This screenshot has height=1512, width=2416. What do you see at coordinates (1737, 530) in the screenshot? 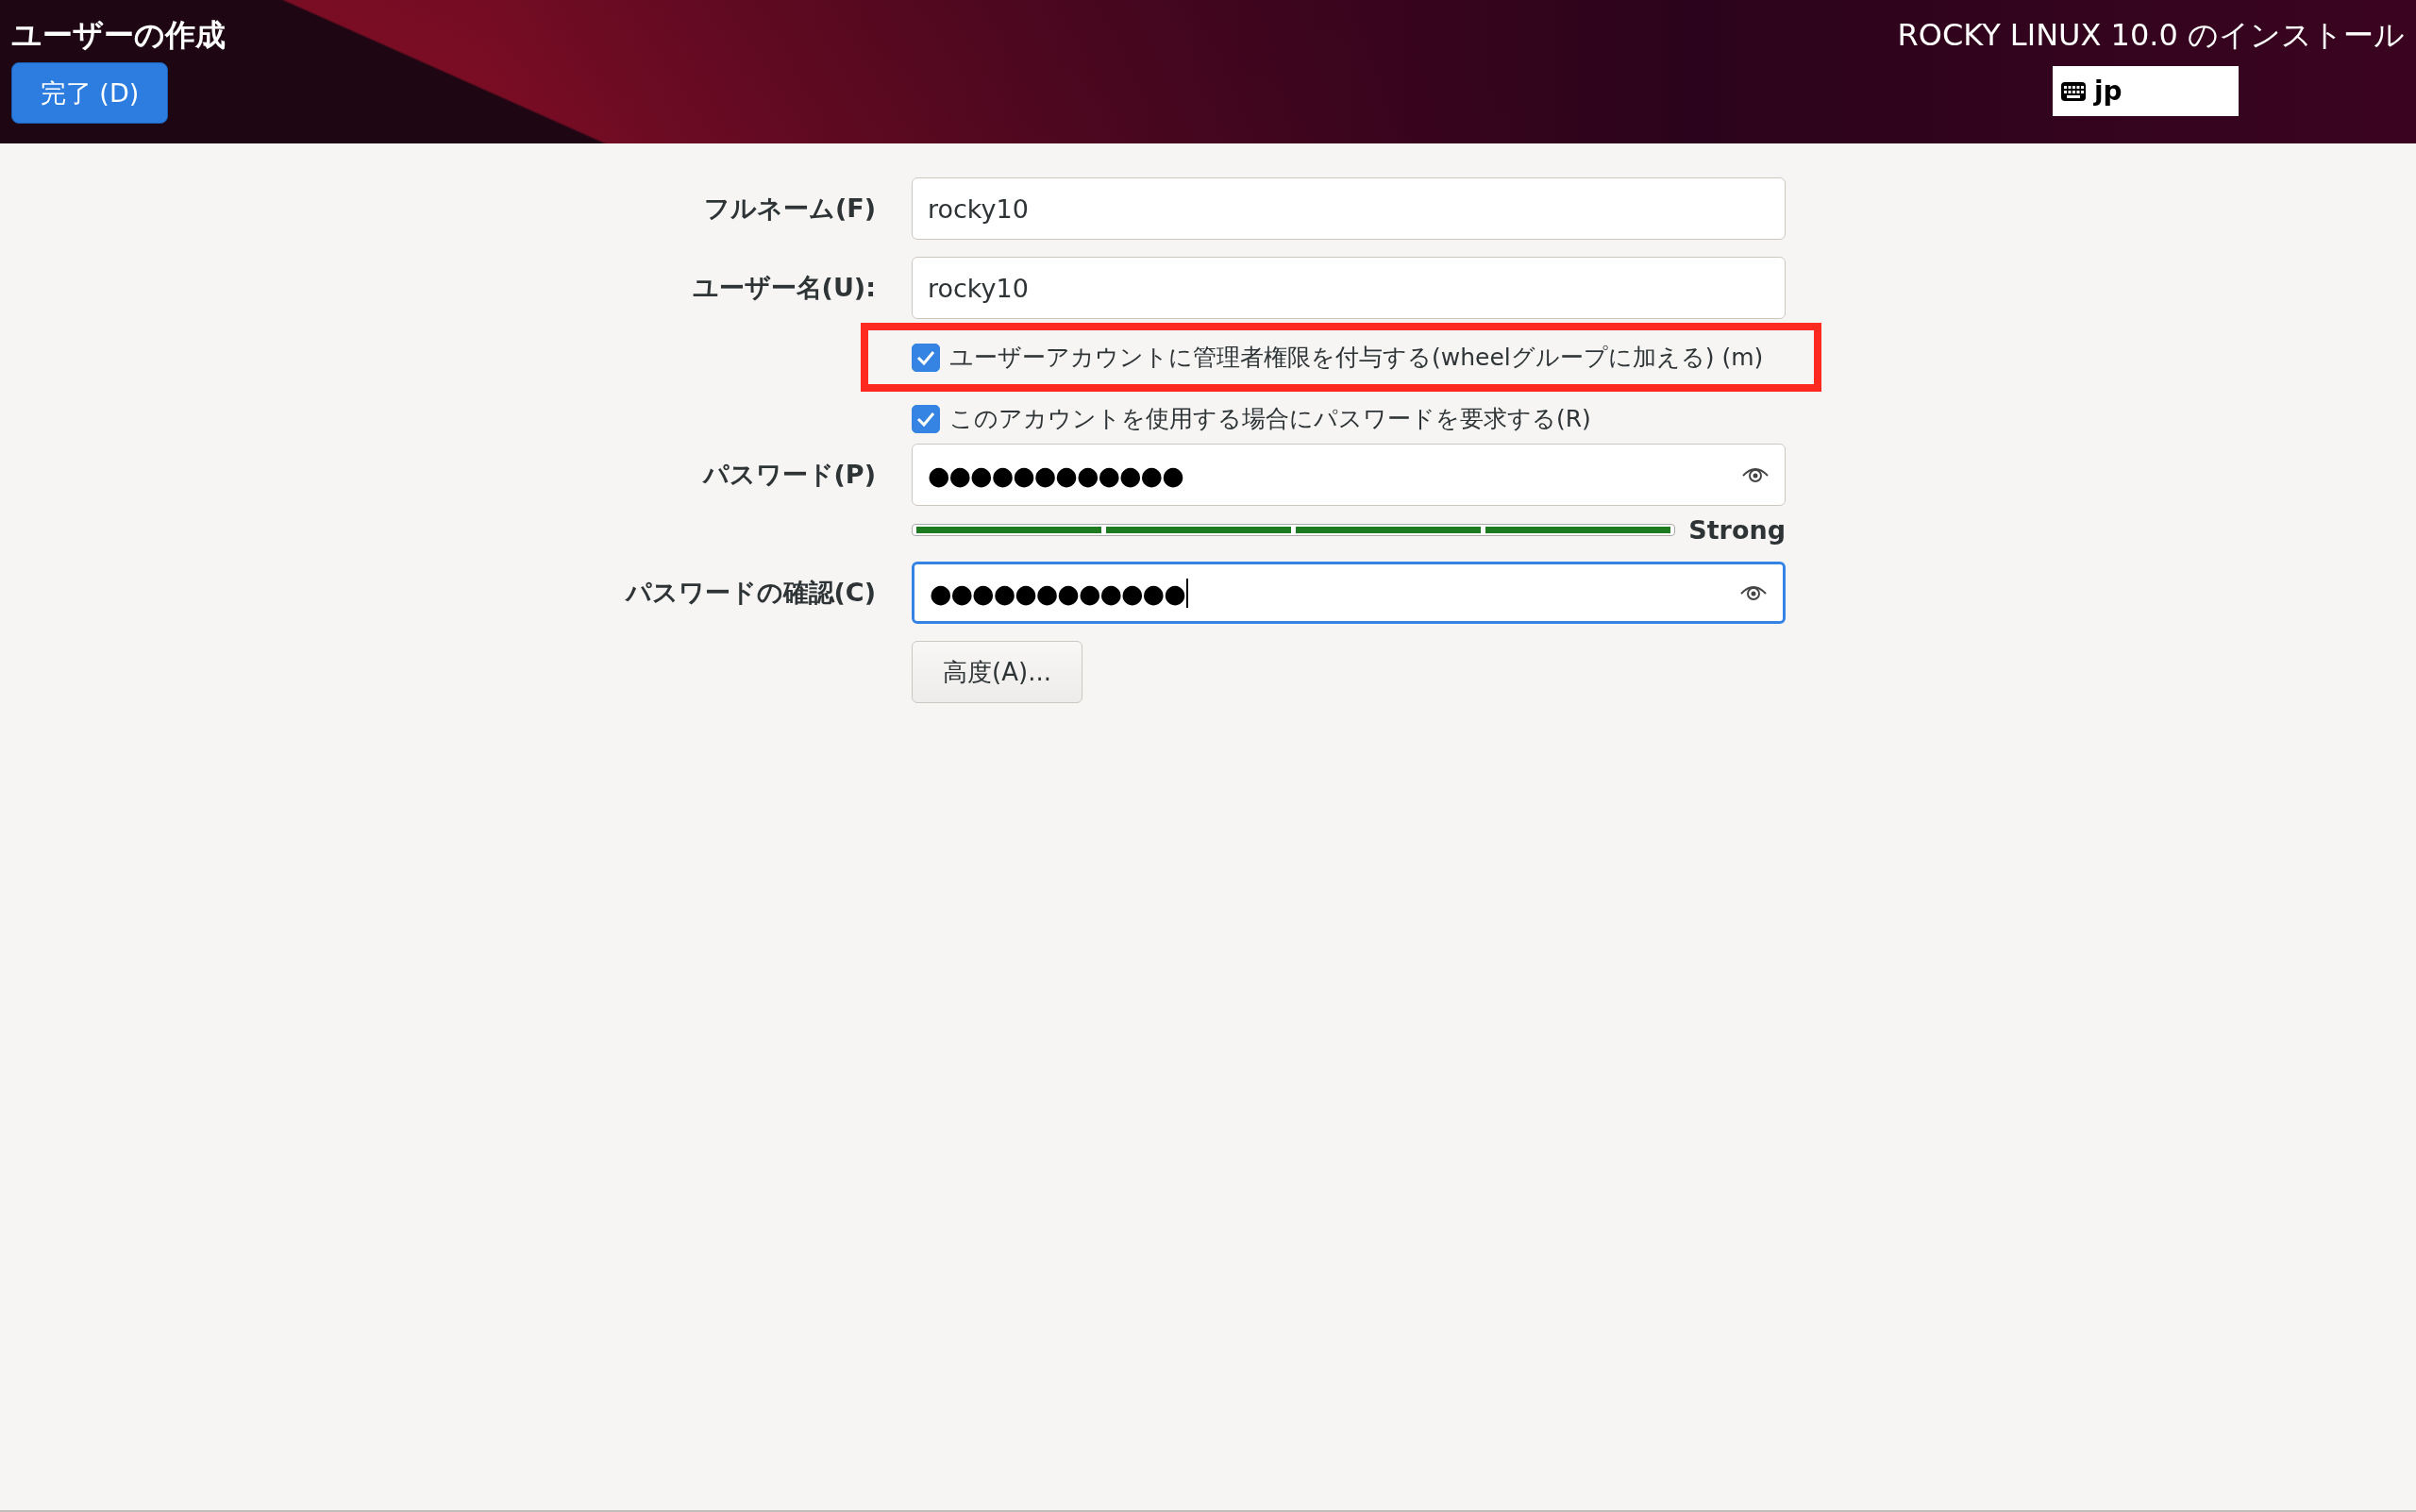
I see `strength-label: Strong` at bounding box center [1737, 530].